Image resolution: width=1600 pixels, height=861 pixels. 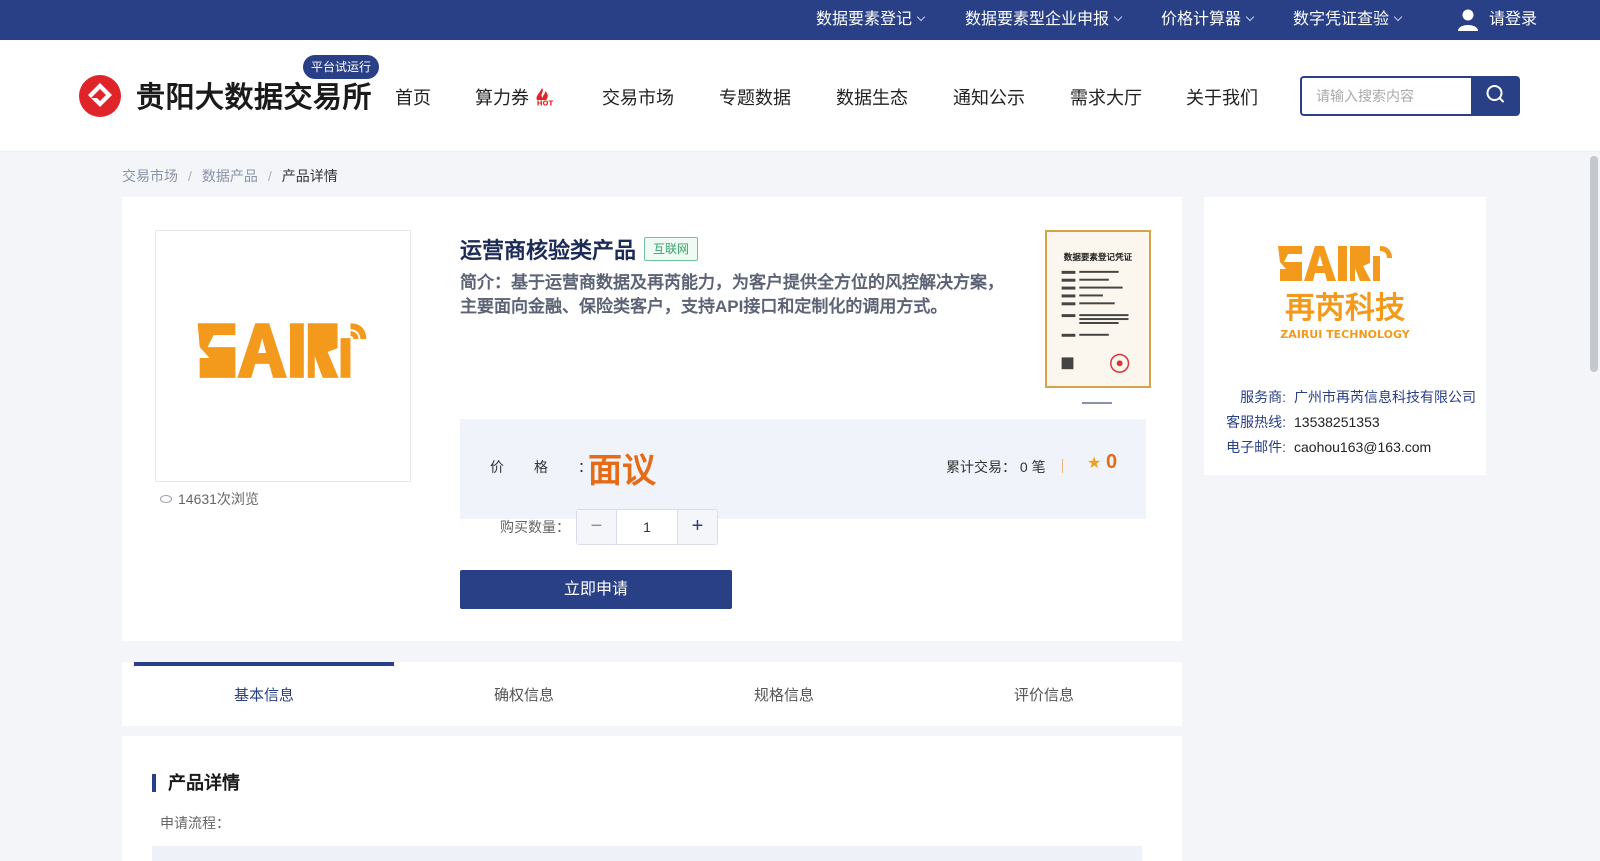 I want to click on provider-email-row: 电子邮件: caohou163@163.com, so click(x=1327, y=447).